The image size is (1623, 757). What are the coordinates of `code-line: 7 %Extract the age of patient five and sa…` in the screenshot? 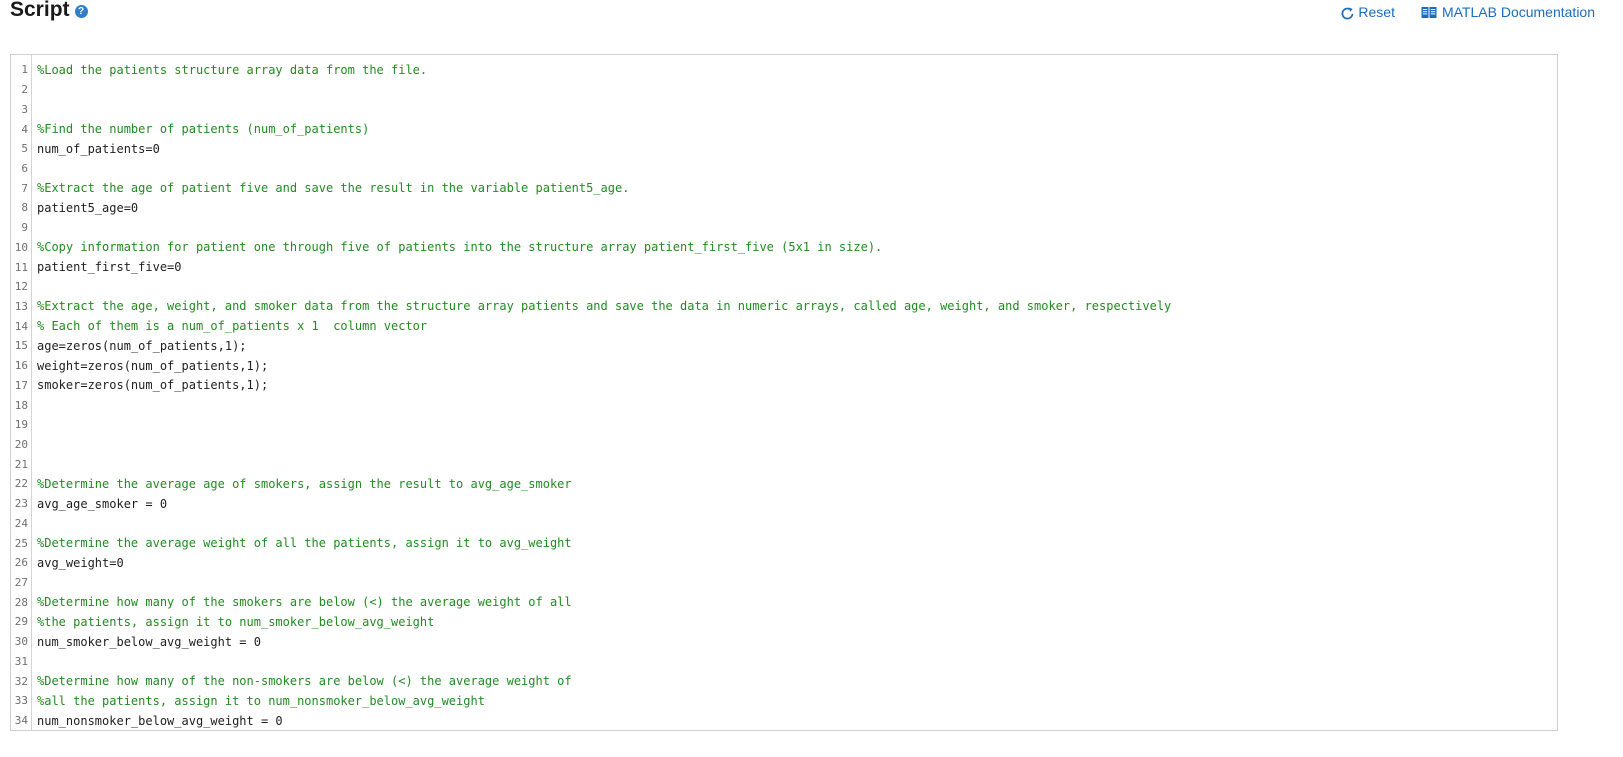 It's located at (784, 188).